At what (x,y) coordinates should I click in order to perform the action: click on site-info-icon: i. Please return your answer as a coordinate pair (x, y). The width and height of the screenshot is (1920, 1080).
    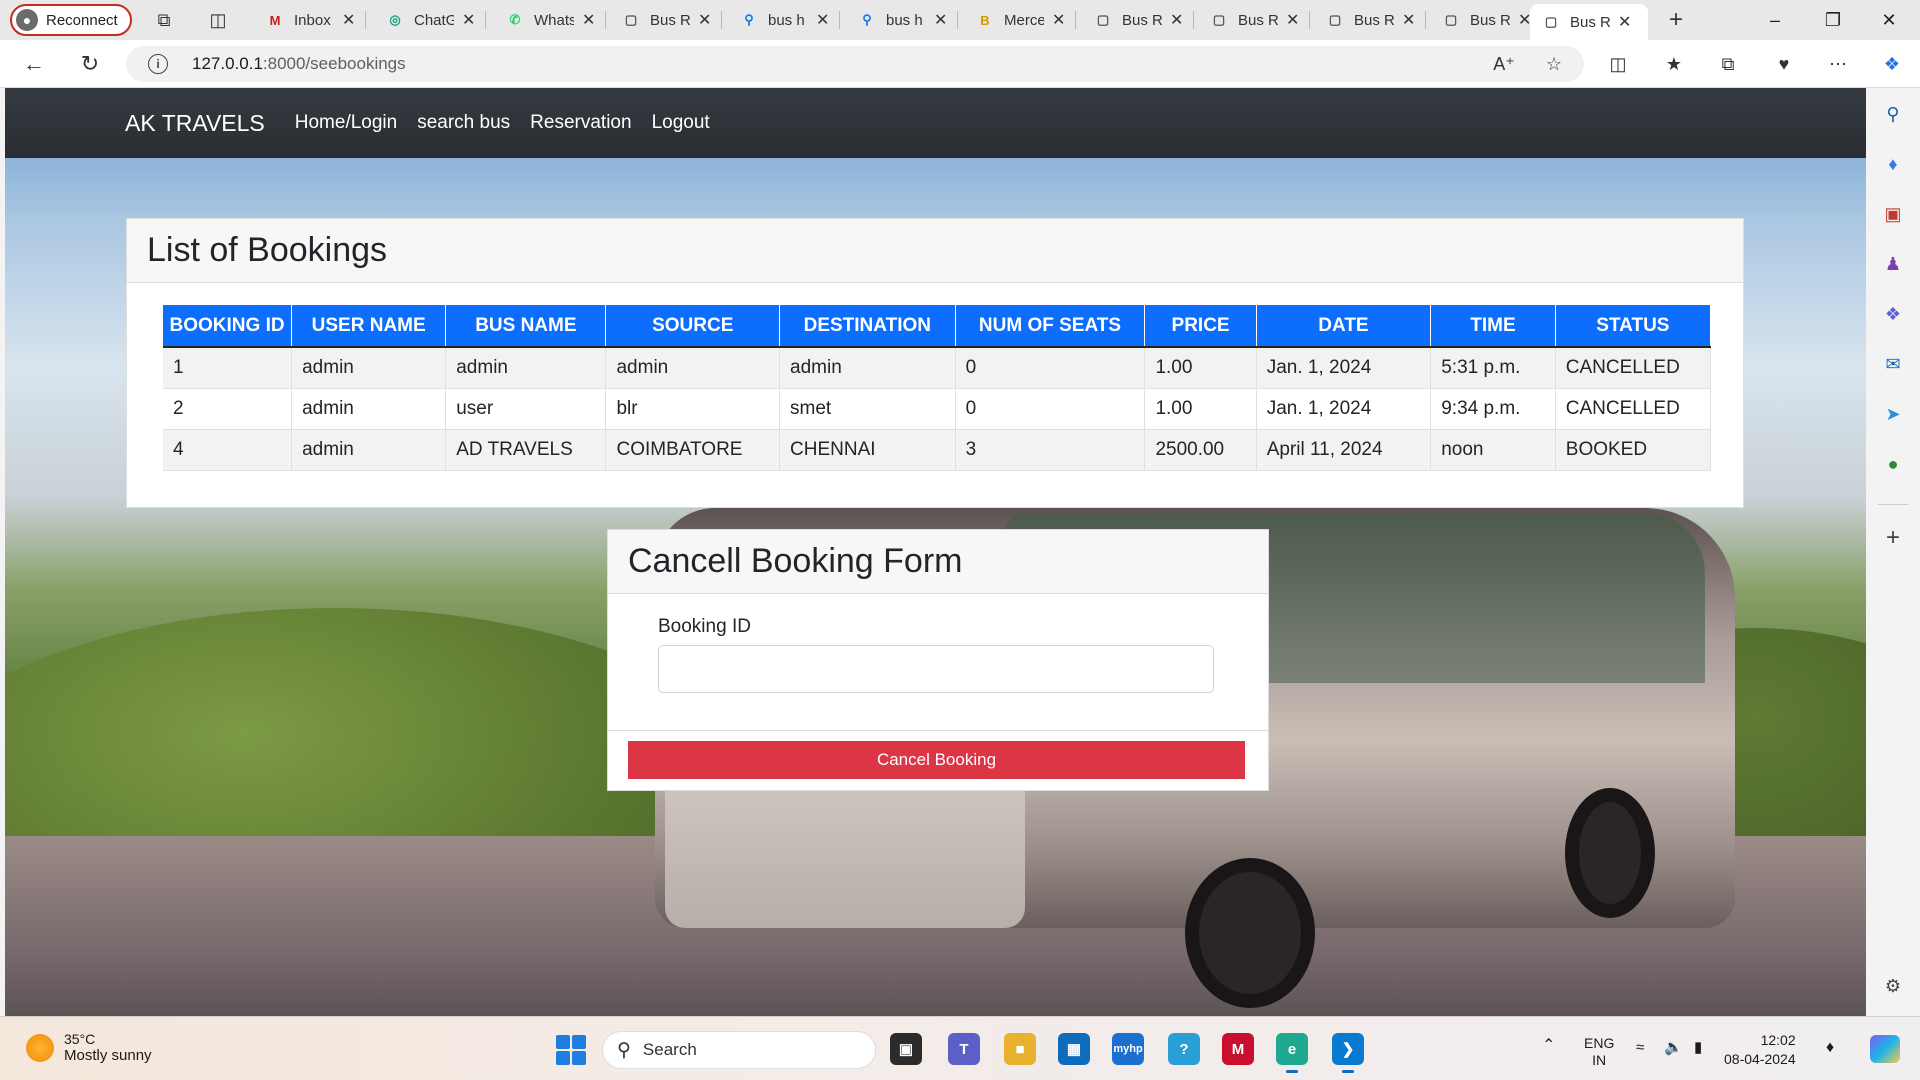
    Looking at the image, I should click on (158, 64).